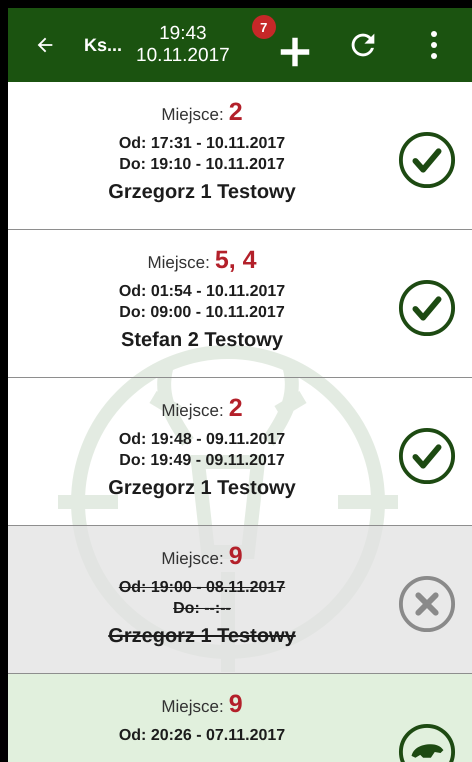 The image size is (472, 762). Describe the element at coordinates (202, 461) in the screenshot. I see `end-time: Do: 19:49 - 09.11.2017` at that location.